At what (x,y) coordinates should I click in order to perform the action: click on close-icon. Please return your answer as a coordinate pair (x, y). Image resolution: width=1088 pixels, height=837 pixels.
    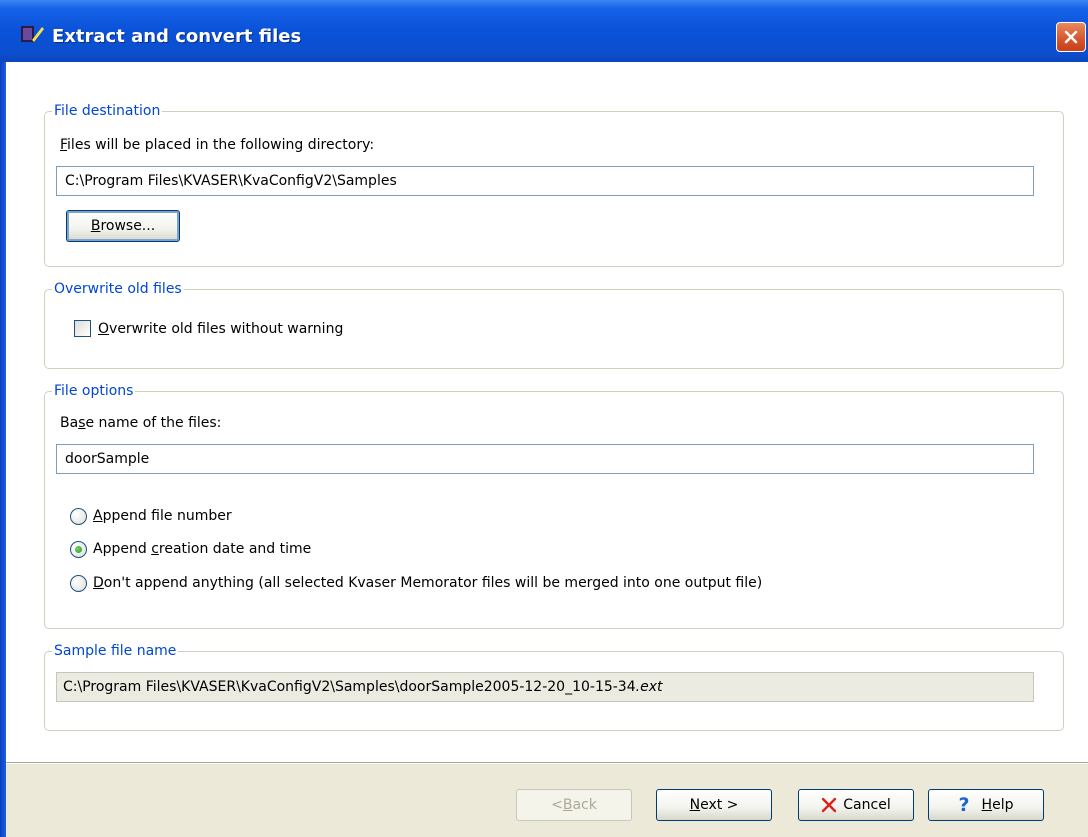
    Looking at the image, I should click on (1071, 37).